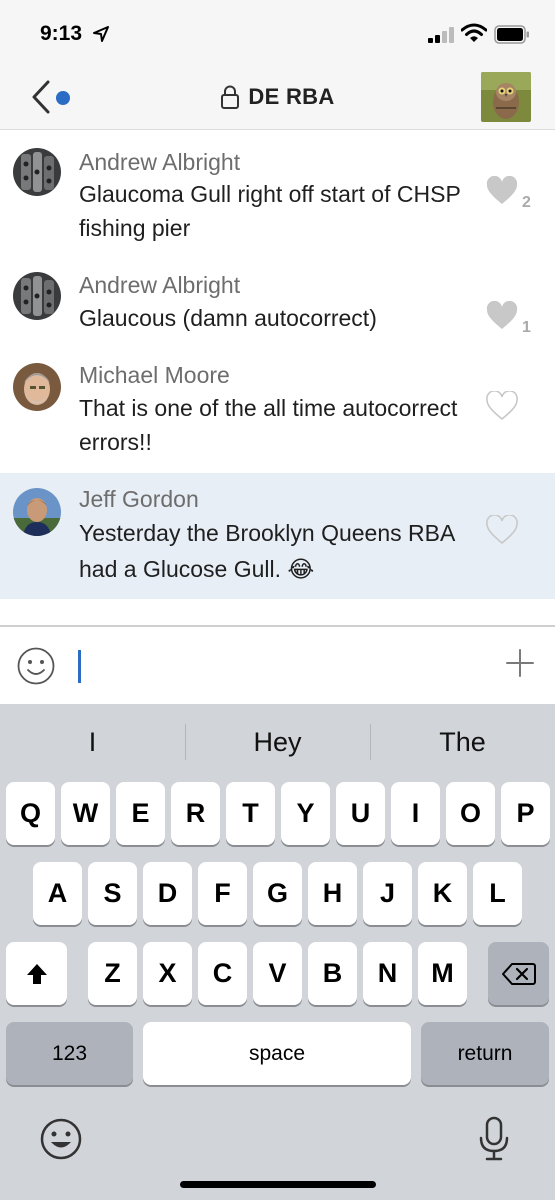  I want to click on key-d: D, so click(167, 893).